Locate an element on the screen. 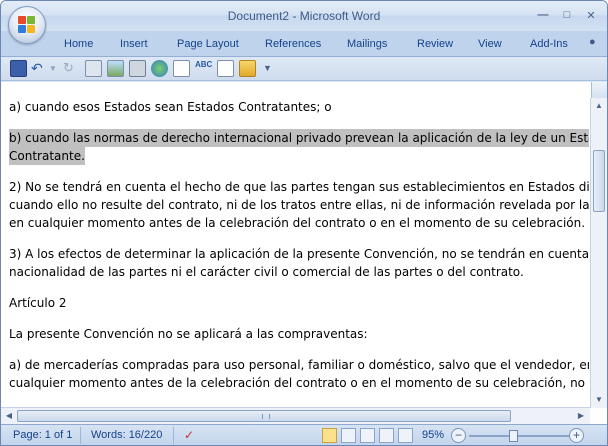 The height and width of the screenshot is (446, 608). office-button is located at coordinates (27, 25).